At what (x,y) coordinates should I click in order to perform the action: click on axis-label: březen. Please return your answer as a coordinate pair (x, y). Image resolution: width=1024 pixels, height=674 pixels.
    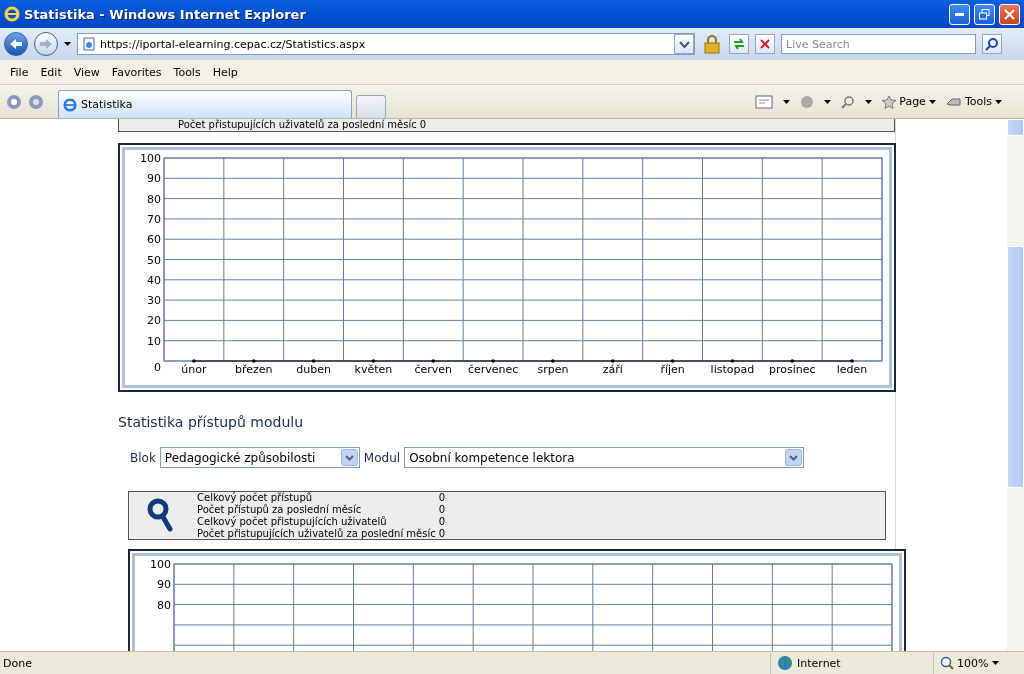
    Looking at the image, I should click on (254, 369).